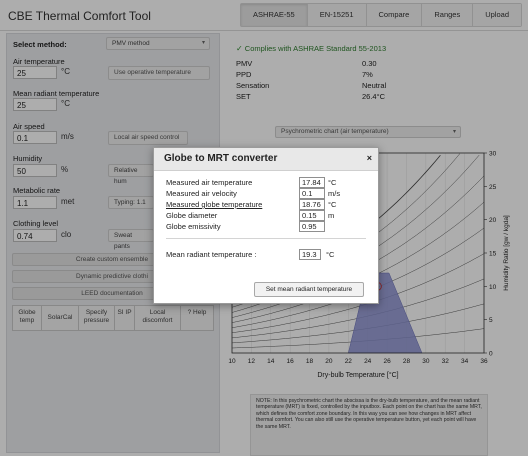  What do you see at coordinates (334, 193) in the screenshot?
I see `air-velocity-row-unit: m/s` at bounding box center [334, 193].